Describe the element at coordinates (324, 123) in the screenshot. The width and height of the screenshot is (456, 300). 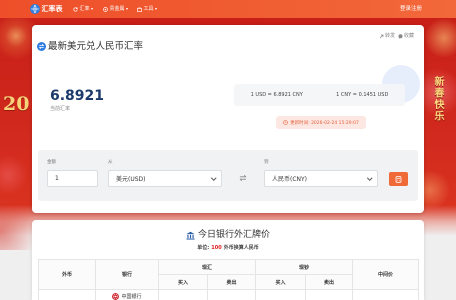
I see `update-time-text: 更新时间: 2026-02-24 15:29:07` at that location.